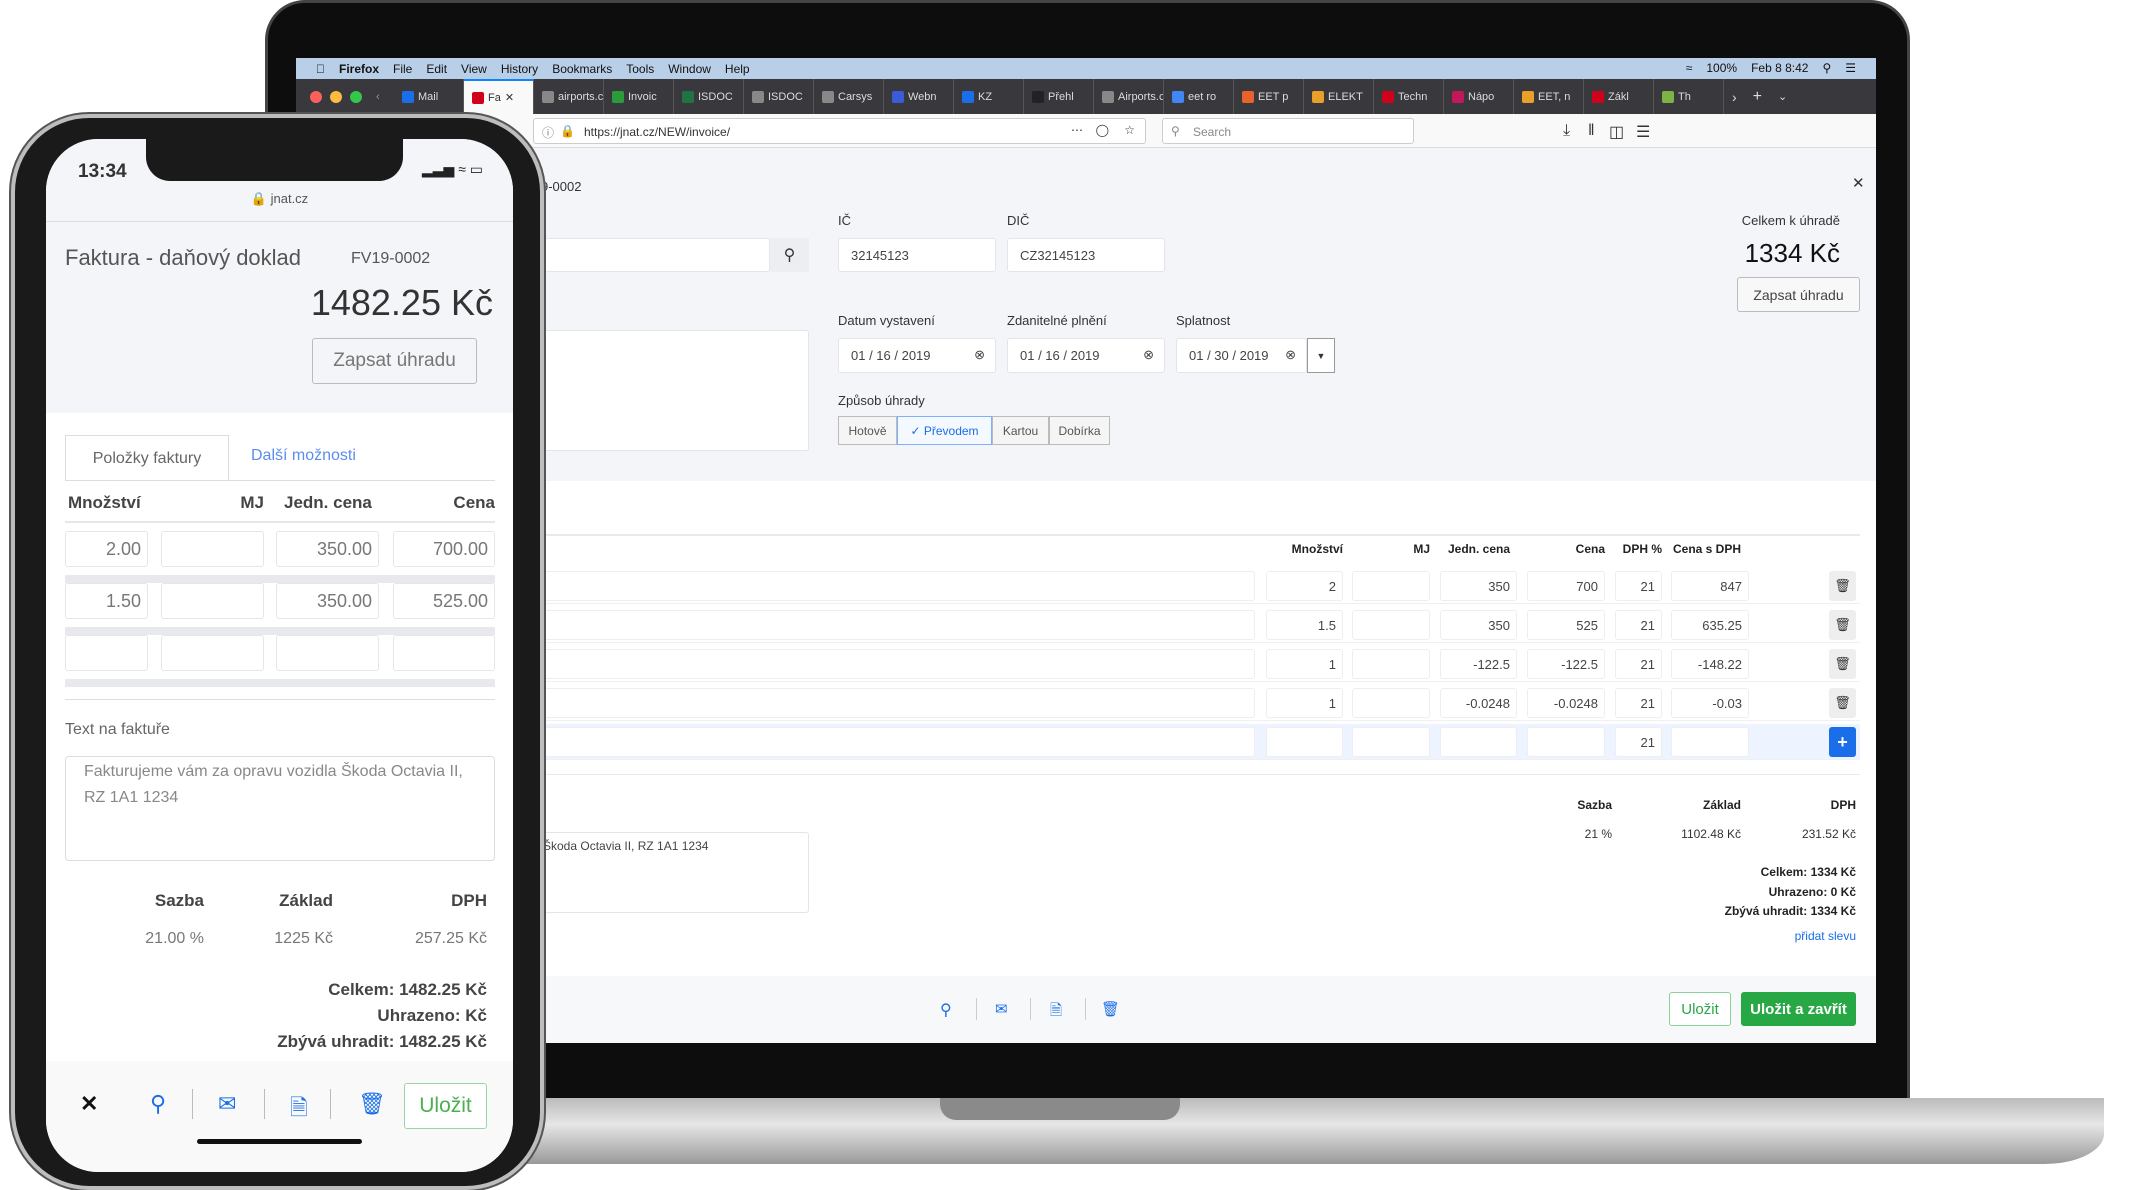 The image size is (2150, 1190). Describe the element at coordinates (1689, 68) in the screenshot. I see `wifi-icon: ≈` at that location.